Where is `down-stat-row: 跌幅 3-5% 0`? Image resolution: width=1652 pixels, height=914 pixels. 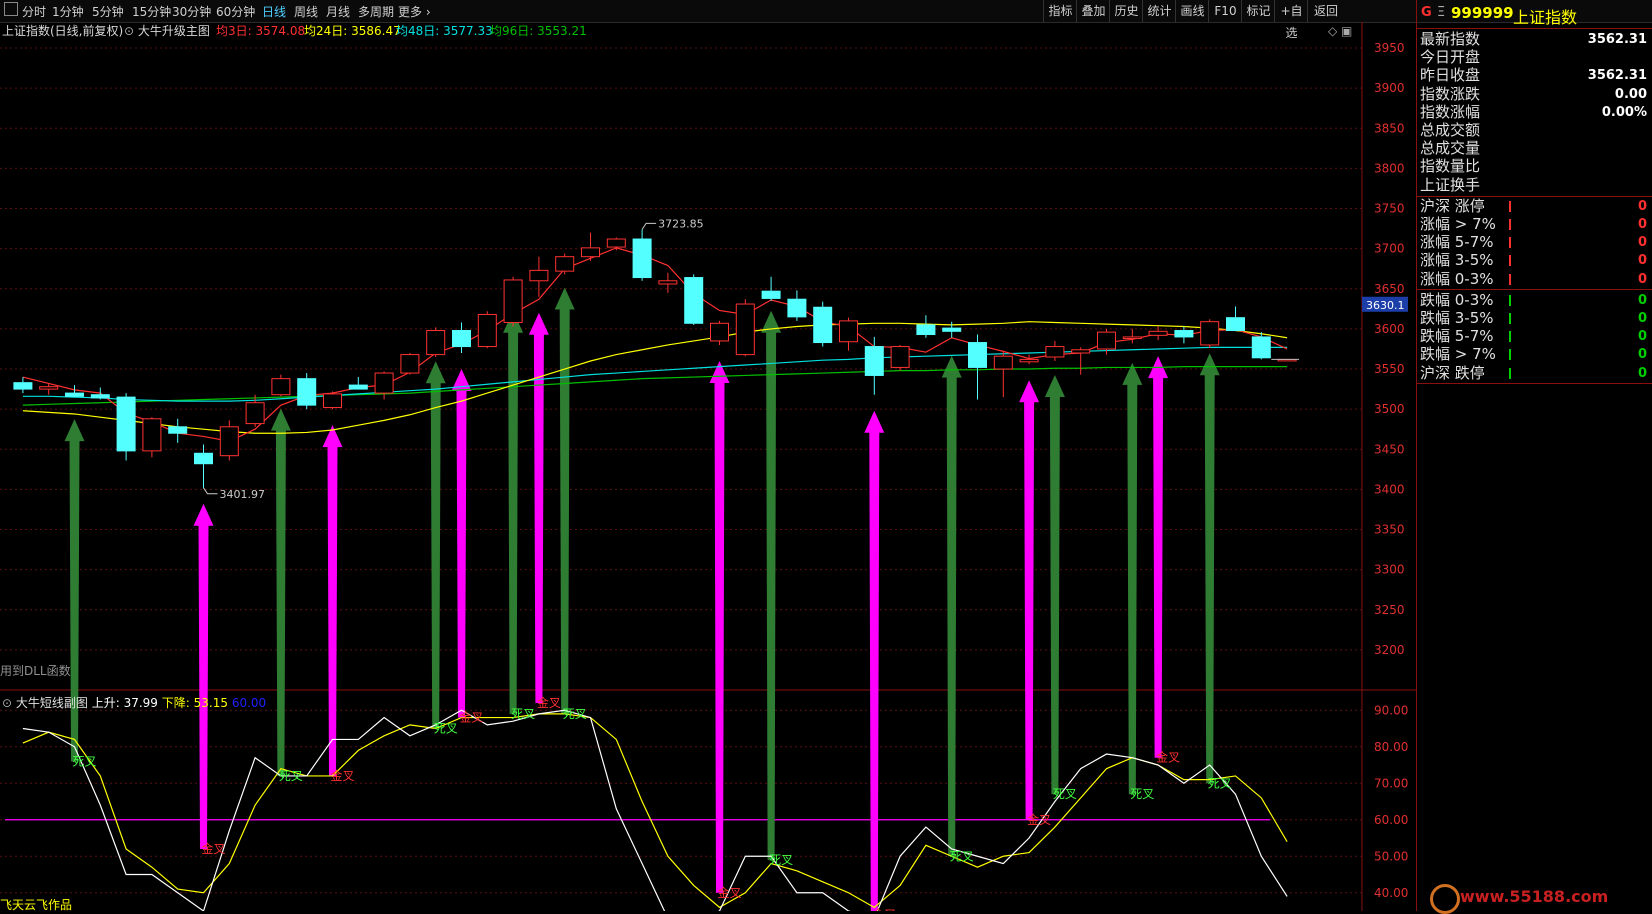
down-stat-row: 跌幅 3-5% 0 is located at coordinates (1534, 318).